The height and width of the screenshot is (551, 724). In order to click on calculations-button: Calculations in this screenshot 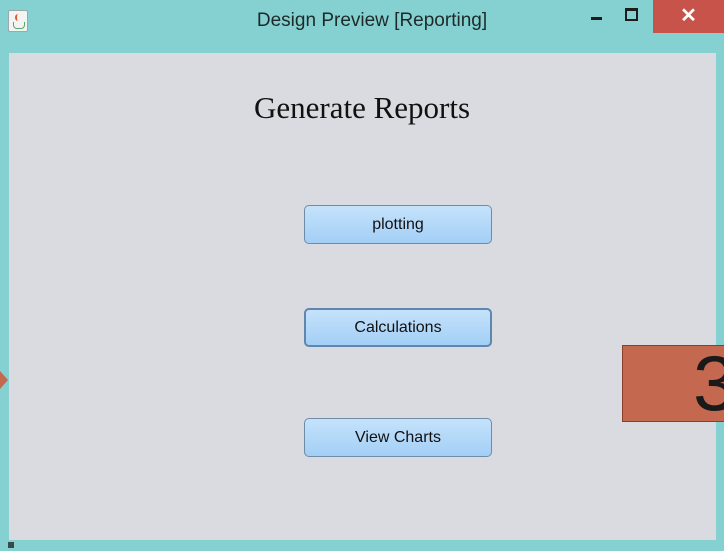, I will do `click(398, 327)`.